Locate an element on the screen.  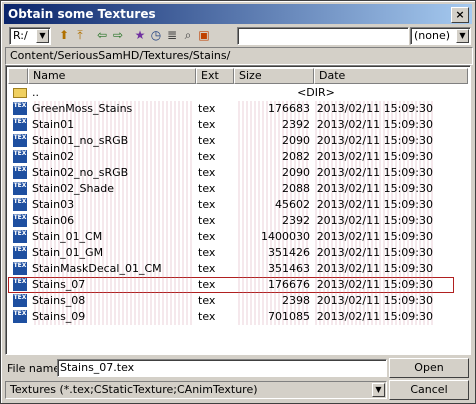
list-item-name: Stain_01_GM is located at coordinates (112, 253).